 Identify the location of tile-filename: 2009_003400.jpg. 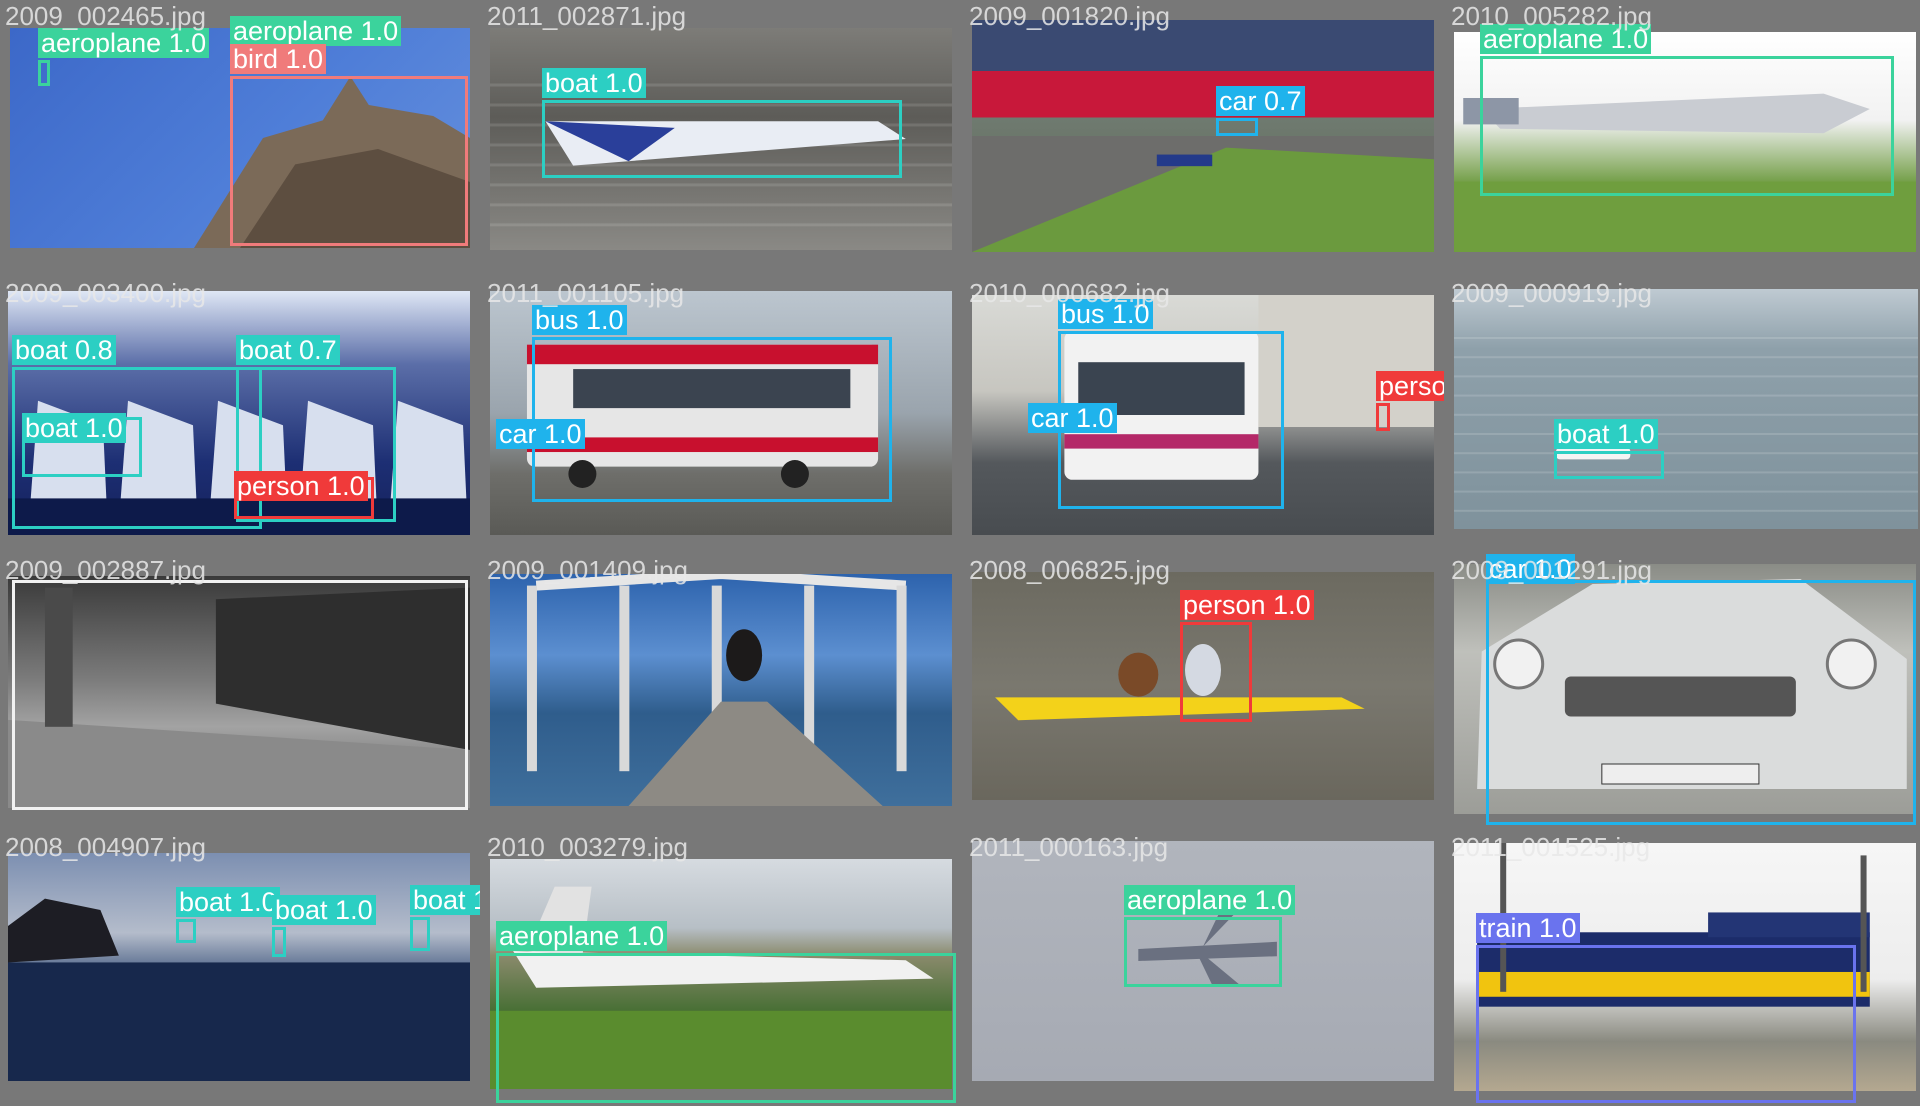
(105, 293).